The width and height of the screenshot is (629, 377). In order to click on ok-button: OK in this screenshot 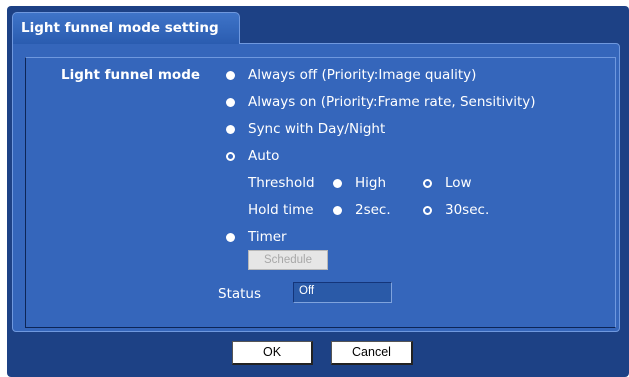, I will do `click(272, 353)`.